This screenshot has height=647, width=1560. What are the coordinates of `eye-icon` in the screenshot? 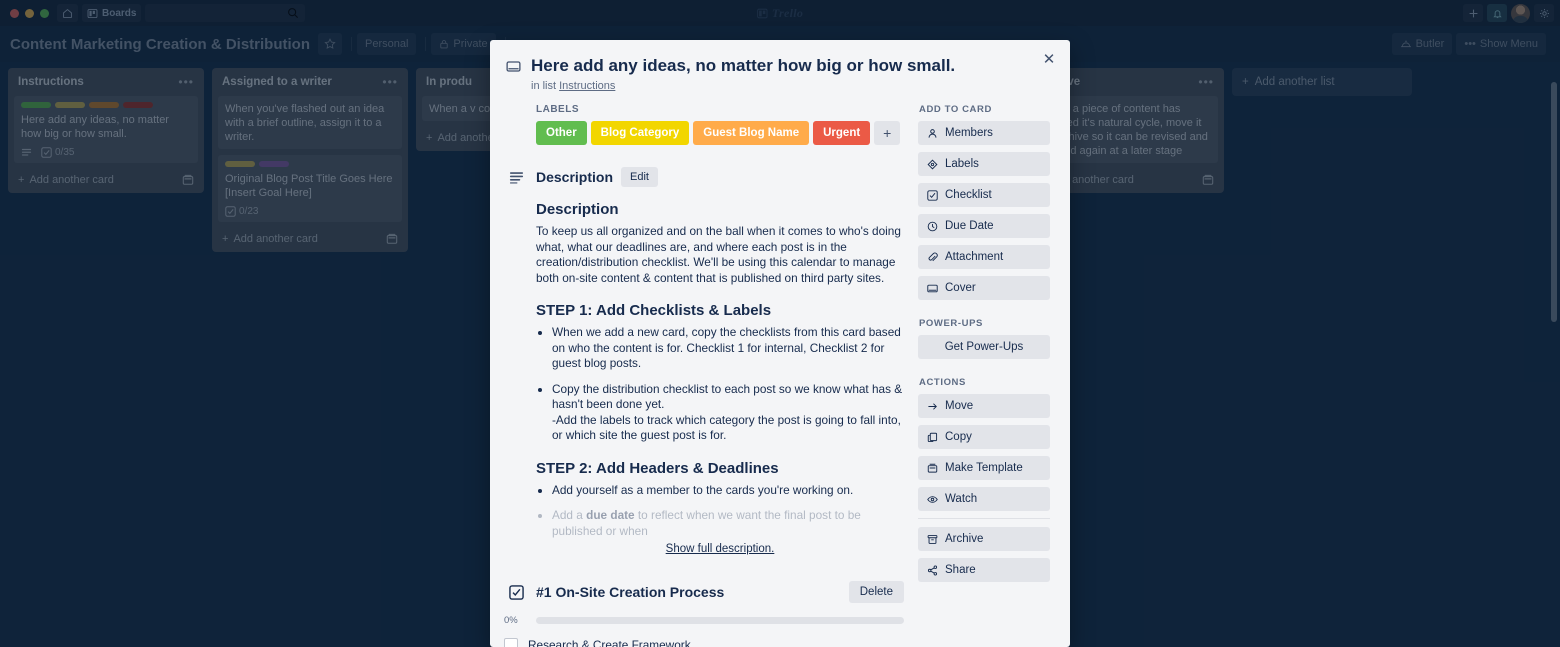 It's located at (932, 499).